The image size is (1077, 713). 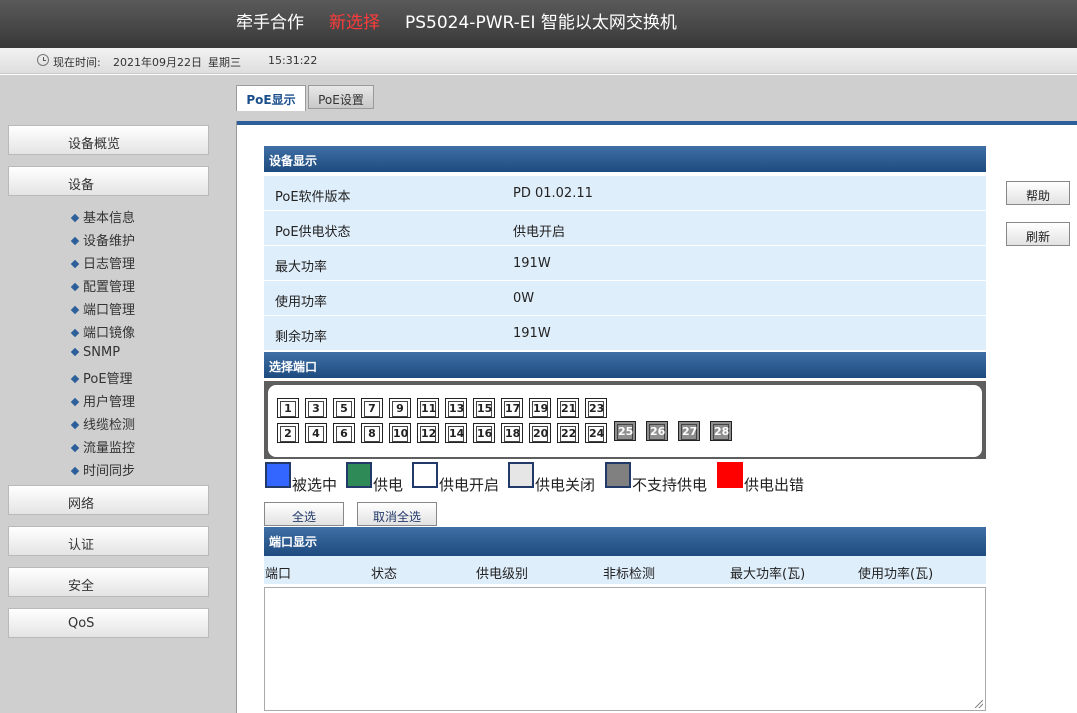 I want to click on port-label: 2, so click(x=288, y=434).